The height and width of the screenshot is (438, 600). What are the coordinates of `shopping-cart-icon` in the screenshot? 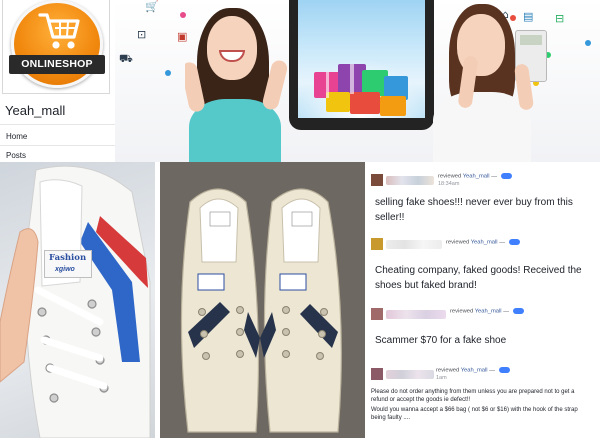 It's located at (59, 31).